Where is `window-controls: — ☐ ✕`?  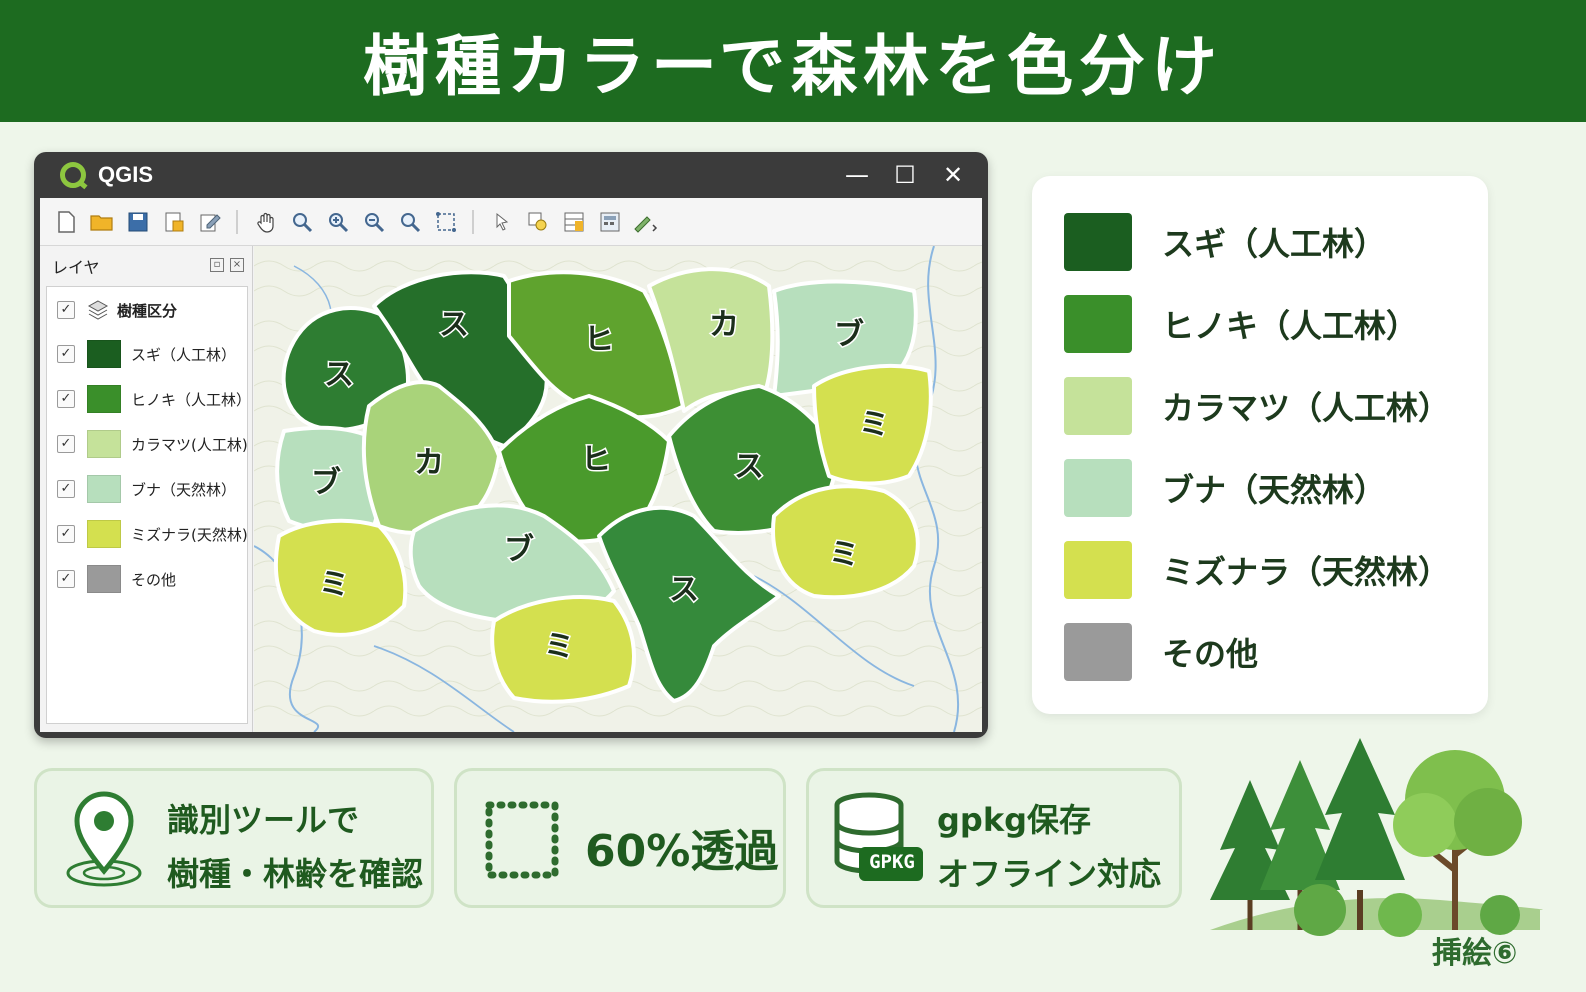 window-controls: — ☐ ✕ is located at coordinates (905, 175).